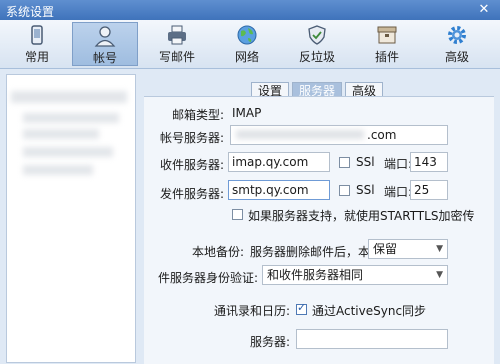 The image size is (500, 364). Describe the element at coordinates (344, 190) in the screenshot. I see `outgoing-ssl-checkbox` at that location.